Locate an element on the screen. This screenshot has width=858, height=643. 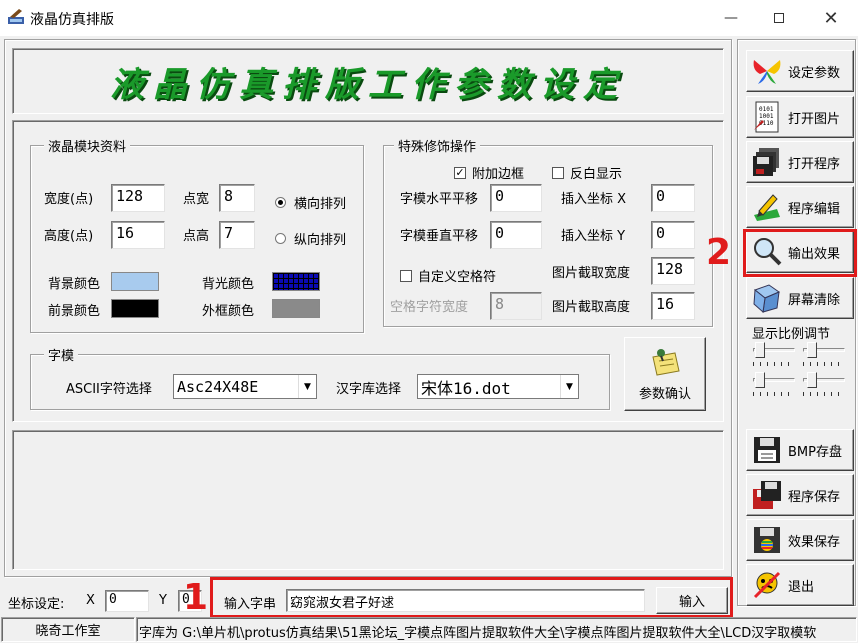
bg-color-swatch is located at coordinates (135, 281).